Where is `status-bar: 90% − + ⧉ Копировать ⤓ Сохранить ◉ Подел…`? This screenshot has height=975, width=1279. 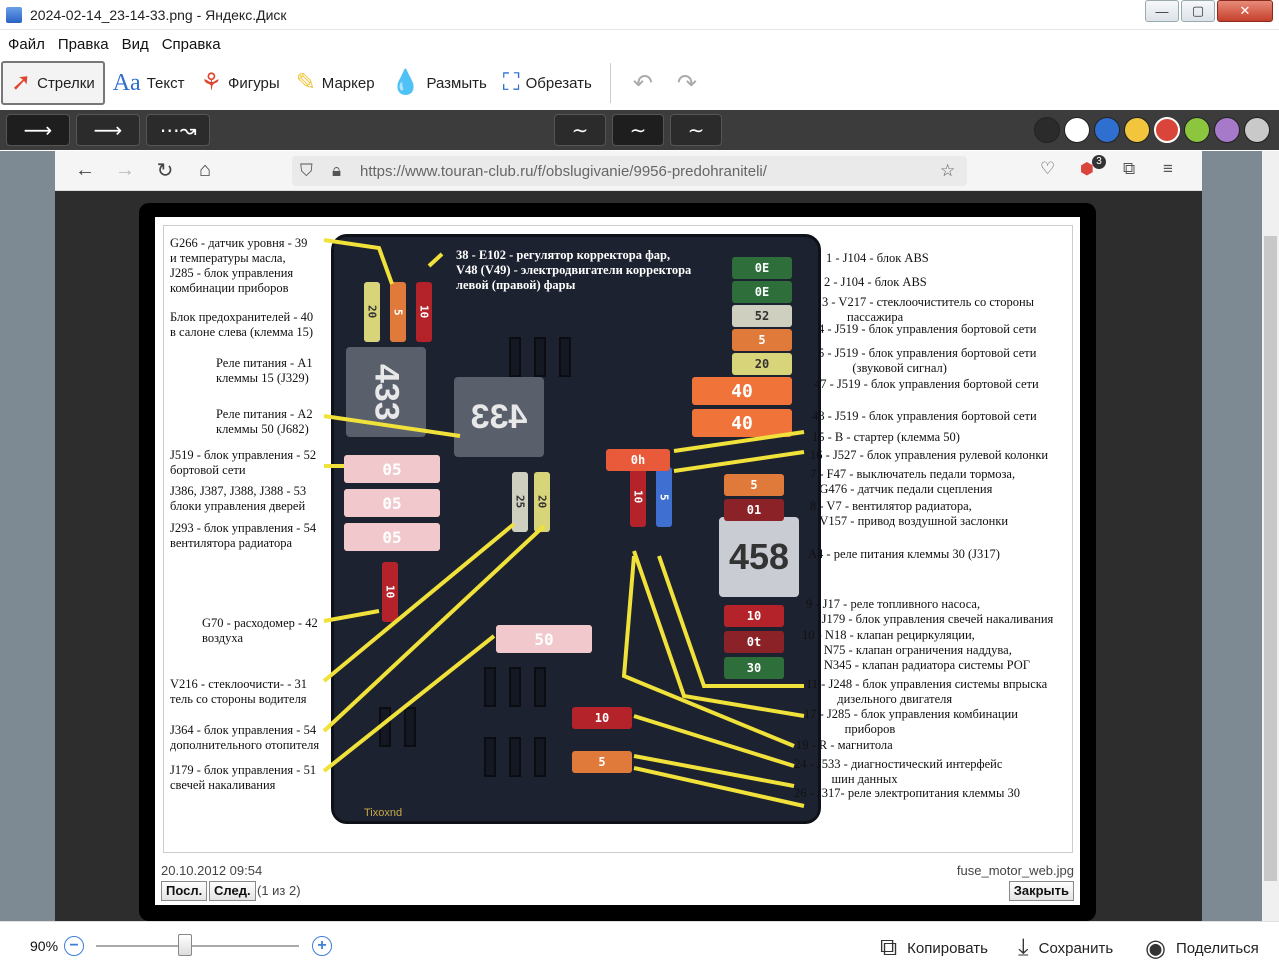 status-bar: 90% − + ⧉ Копировать ⤓ Сохранить ◉ Подел… is located at coordinates (639, 948).